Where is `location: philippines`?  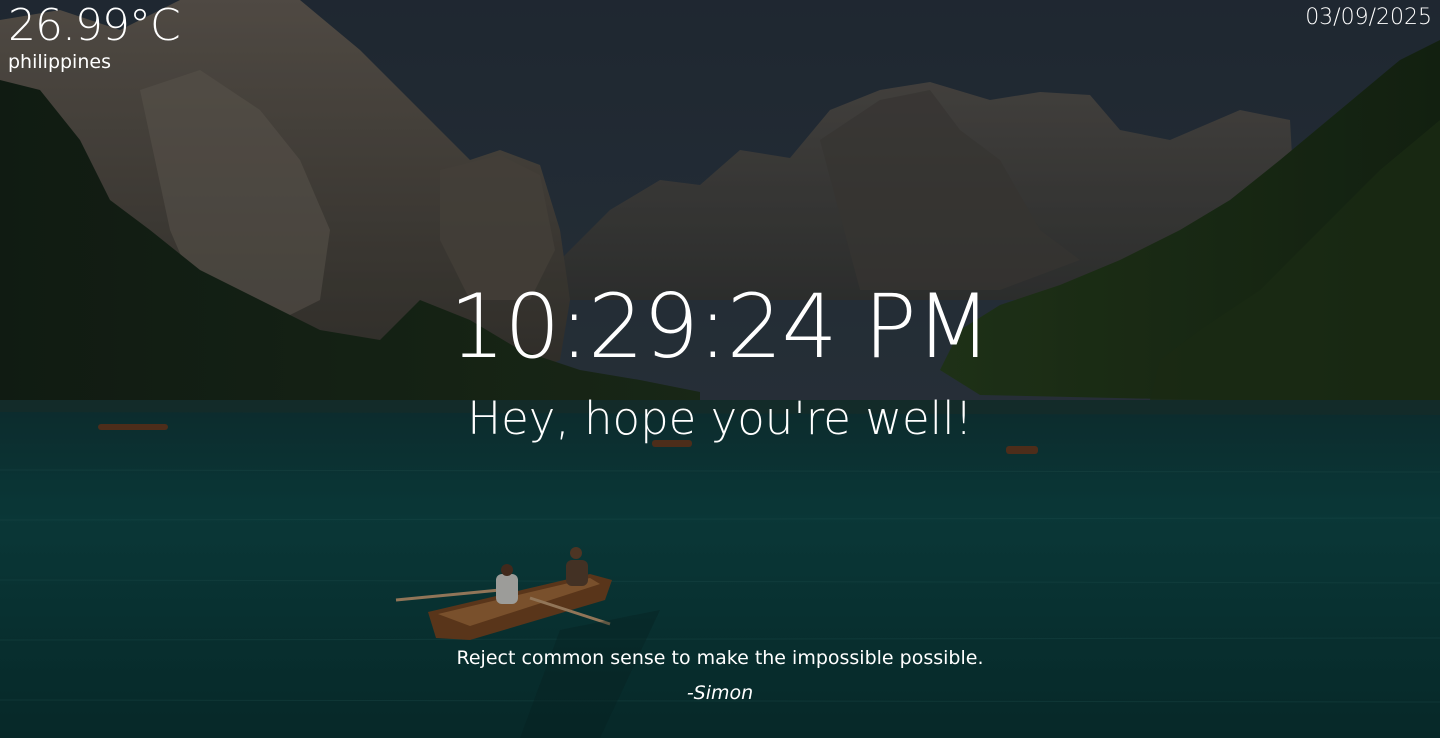
location: philippines is located at coordinates (59, 62).